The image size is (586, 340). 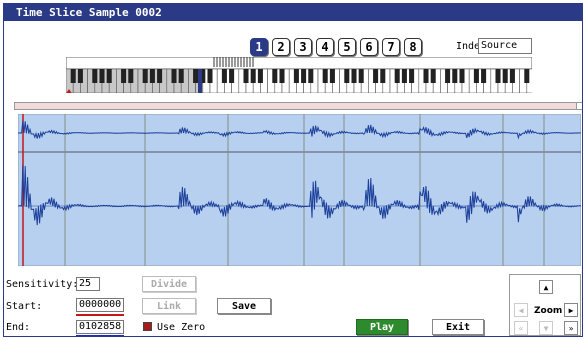 What do you see at coordinates (521, 310) in the screenshot?
I see `arrow-left-icon: ◀` at bounding box center [521, 310].